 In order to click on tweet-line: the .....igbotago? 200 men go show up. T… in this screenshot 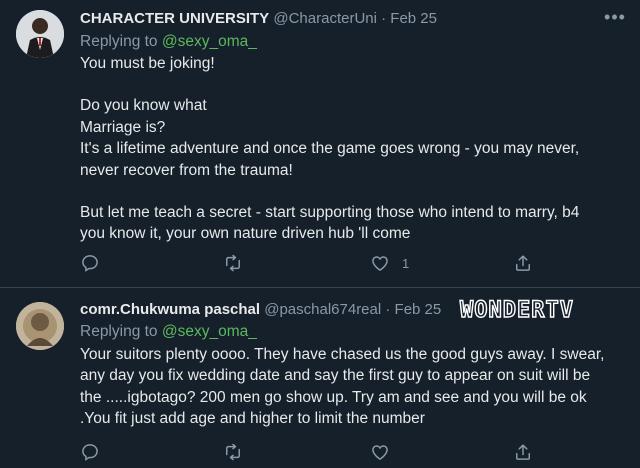, I will do `click(333, 397)`.